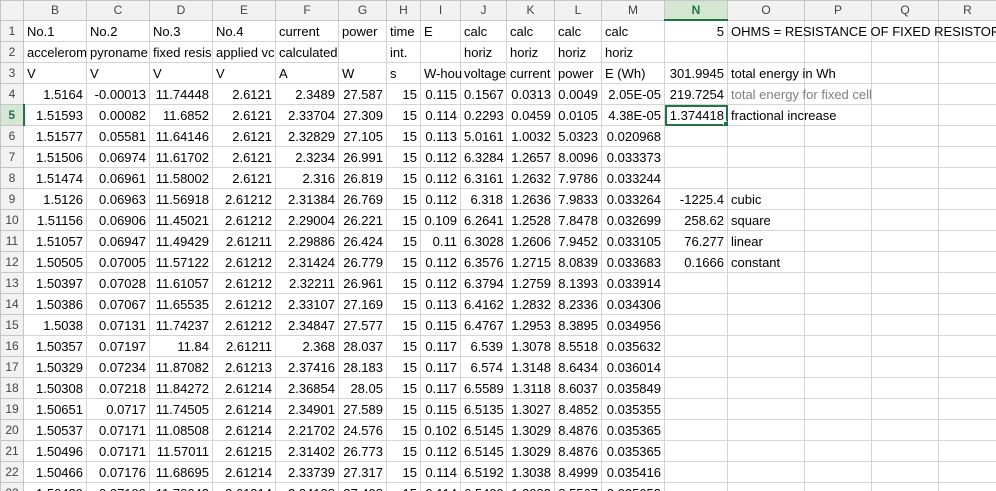 This screenshot has height=491, width=996. What do you see at coordinates (967, 283) in the screenshot?
I see `cell-r13` at bounding box center [967, 283].